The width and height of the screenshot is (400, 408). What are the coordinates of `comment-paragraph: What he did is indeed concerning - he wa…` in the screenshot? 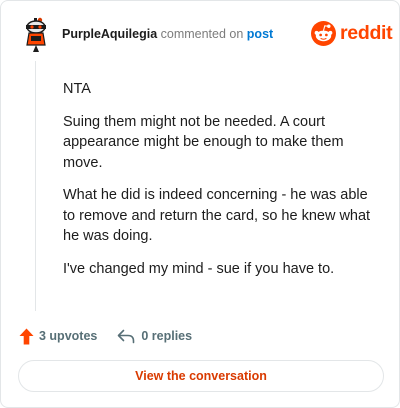 It's located at (217, 215).